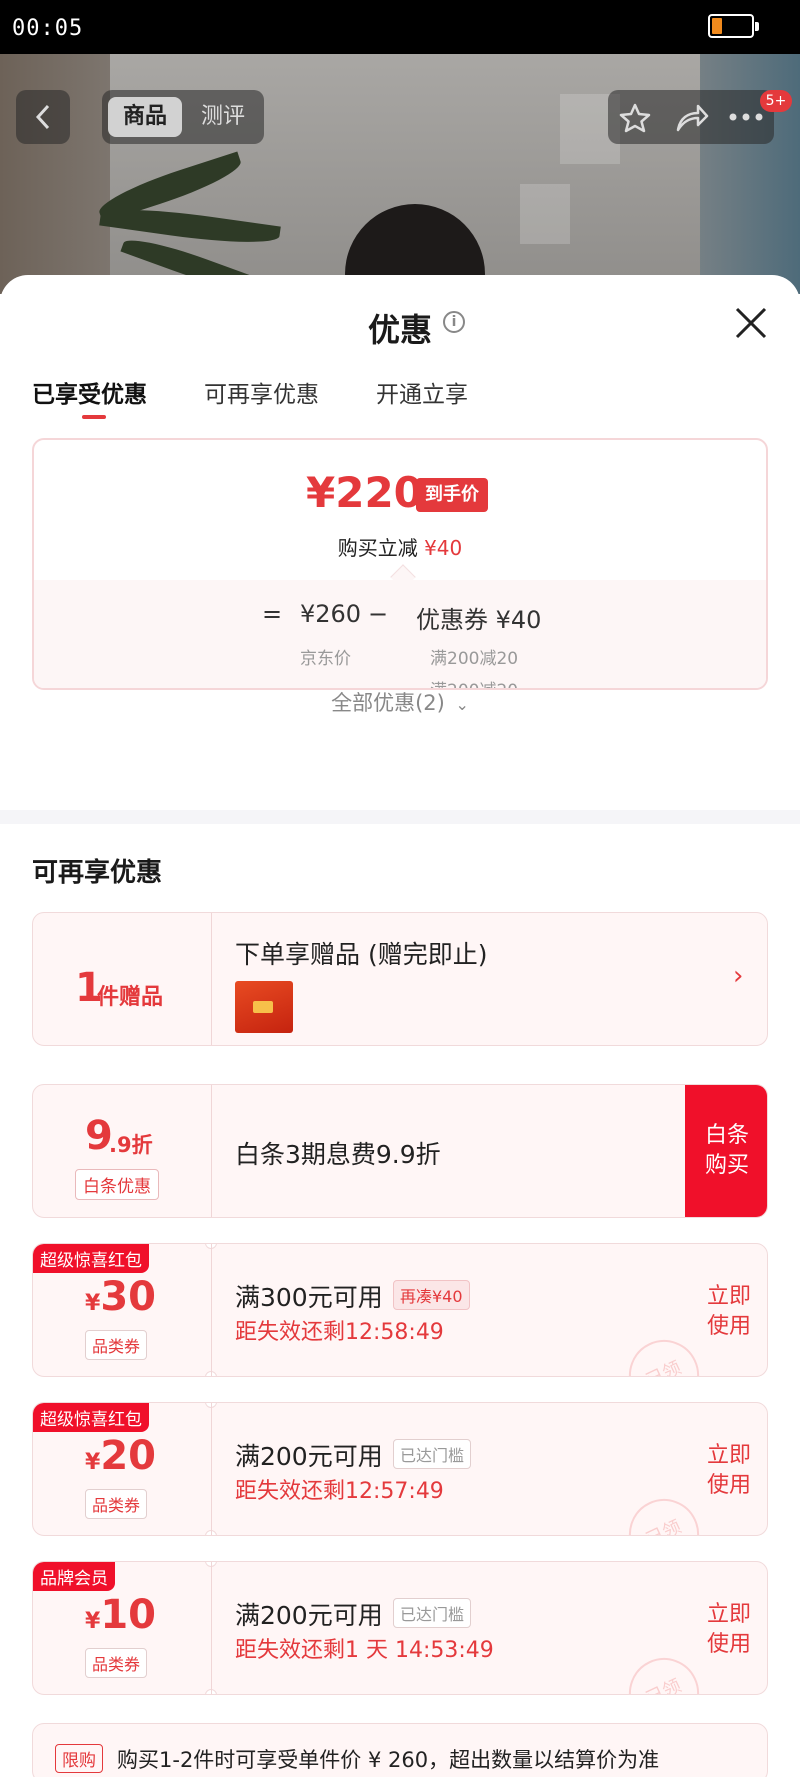 Image resolution: width=800 pixels, height=1777 pixels. What do you see at coordinates (117, 1184) in the screenshot?
I see `baitiao-tag: 白条优惠` at bounding box center [117, 1184].